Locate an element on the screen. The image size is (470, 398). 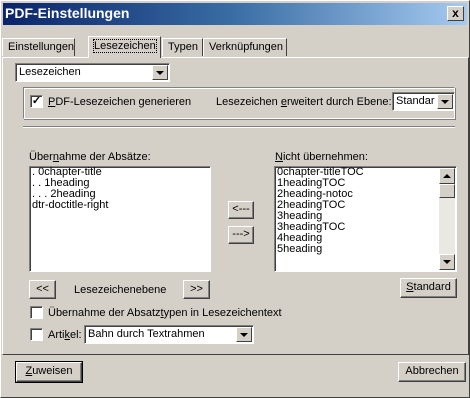
bookmark-level-label: Lesezeichenebene is located at coordinates (120, 290).